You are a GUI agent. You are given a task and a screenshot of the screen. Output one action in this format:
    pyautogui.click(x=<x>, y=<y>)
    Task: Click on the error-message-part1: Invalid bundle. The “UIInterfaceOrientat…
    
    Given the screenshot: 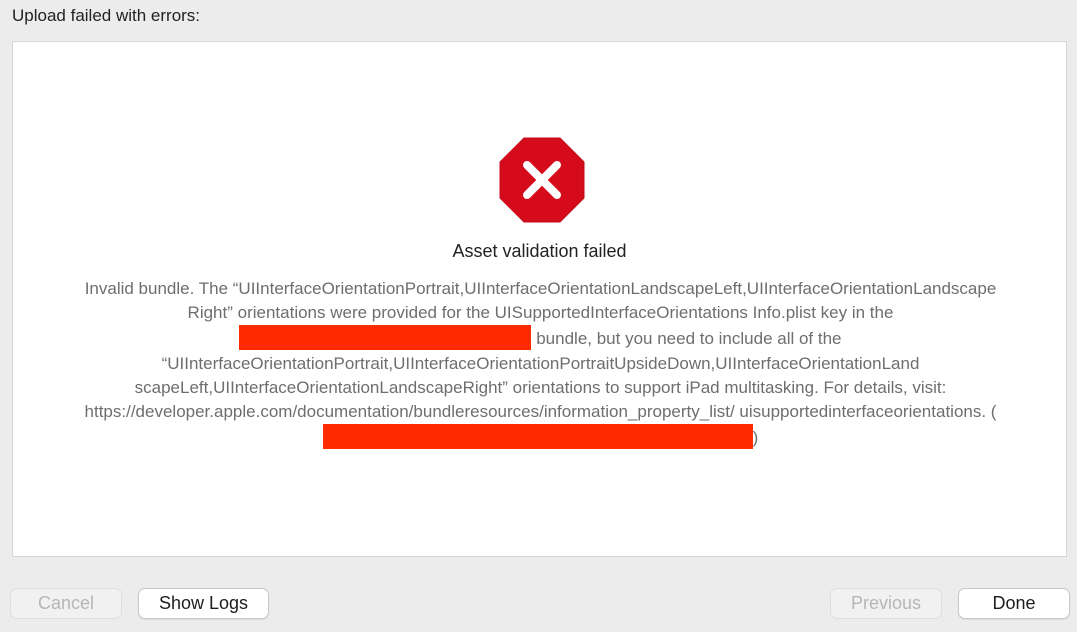 What is the action you would take?
    pyautogui.click(x=540, y=301)
    